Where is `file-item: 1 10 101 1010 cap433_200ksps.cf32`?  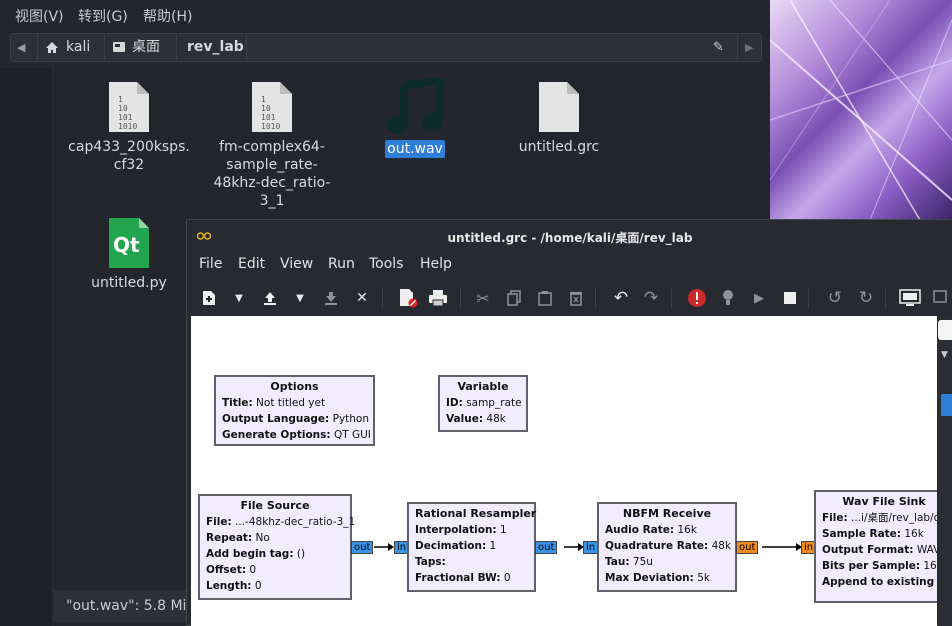 file-item: 1 10 101 1010 cap433_200ksps.cf32 is located at coordinates (129, 127).